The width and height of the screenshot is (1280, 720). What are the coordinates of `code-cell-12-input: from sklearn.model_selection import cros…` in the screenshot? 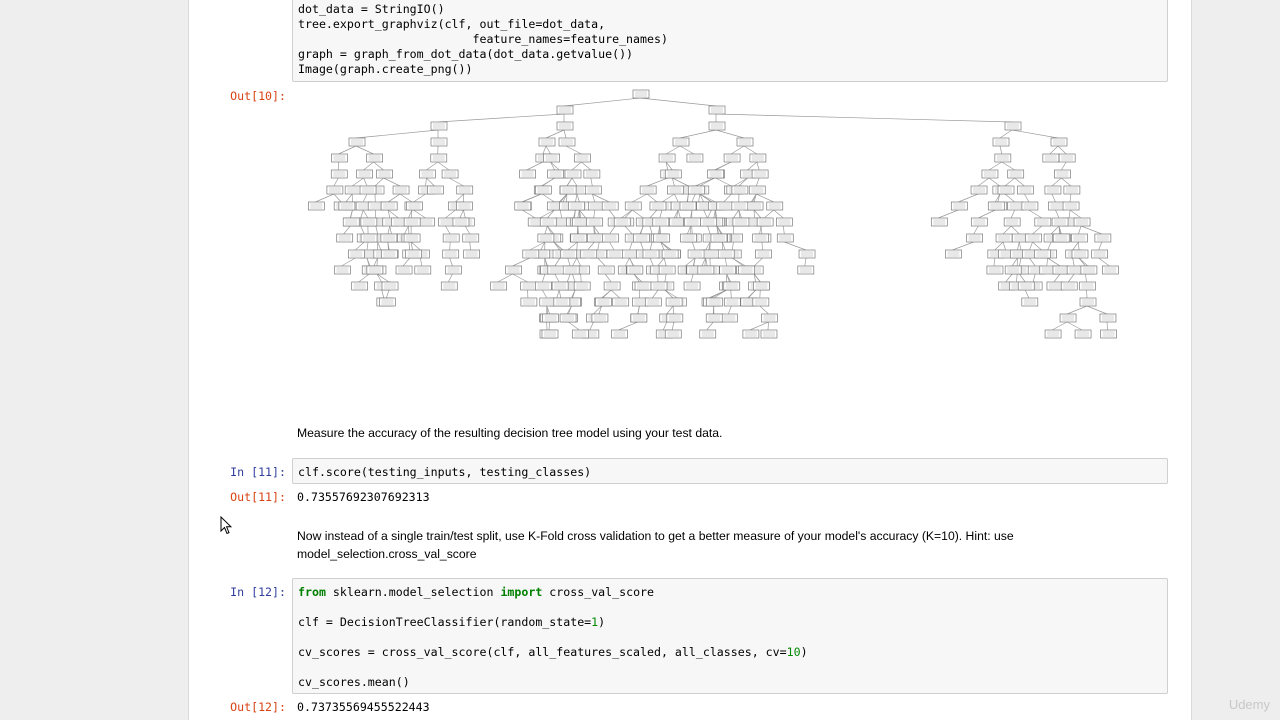 It's located at (730, 636).